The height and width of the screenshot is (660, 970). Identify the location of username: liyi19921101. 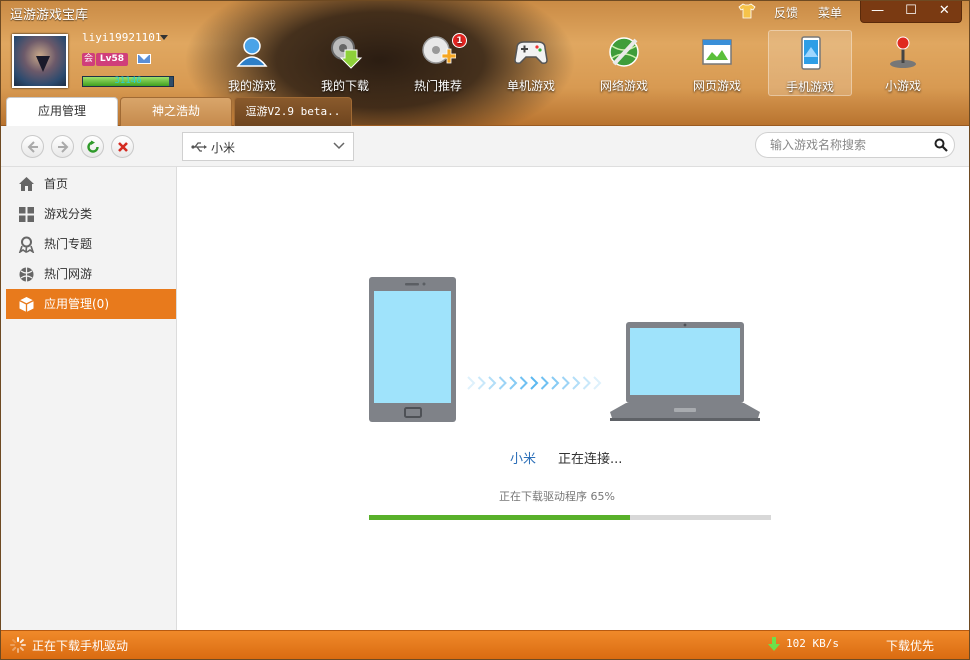
(121, 37).